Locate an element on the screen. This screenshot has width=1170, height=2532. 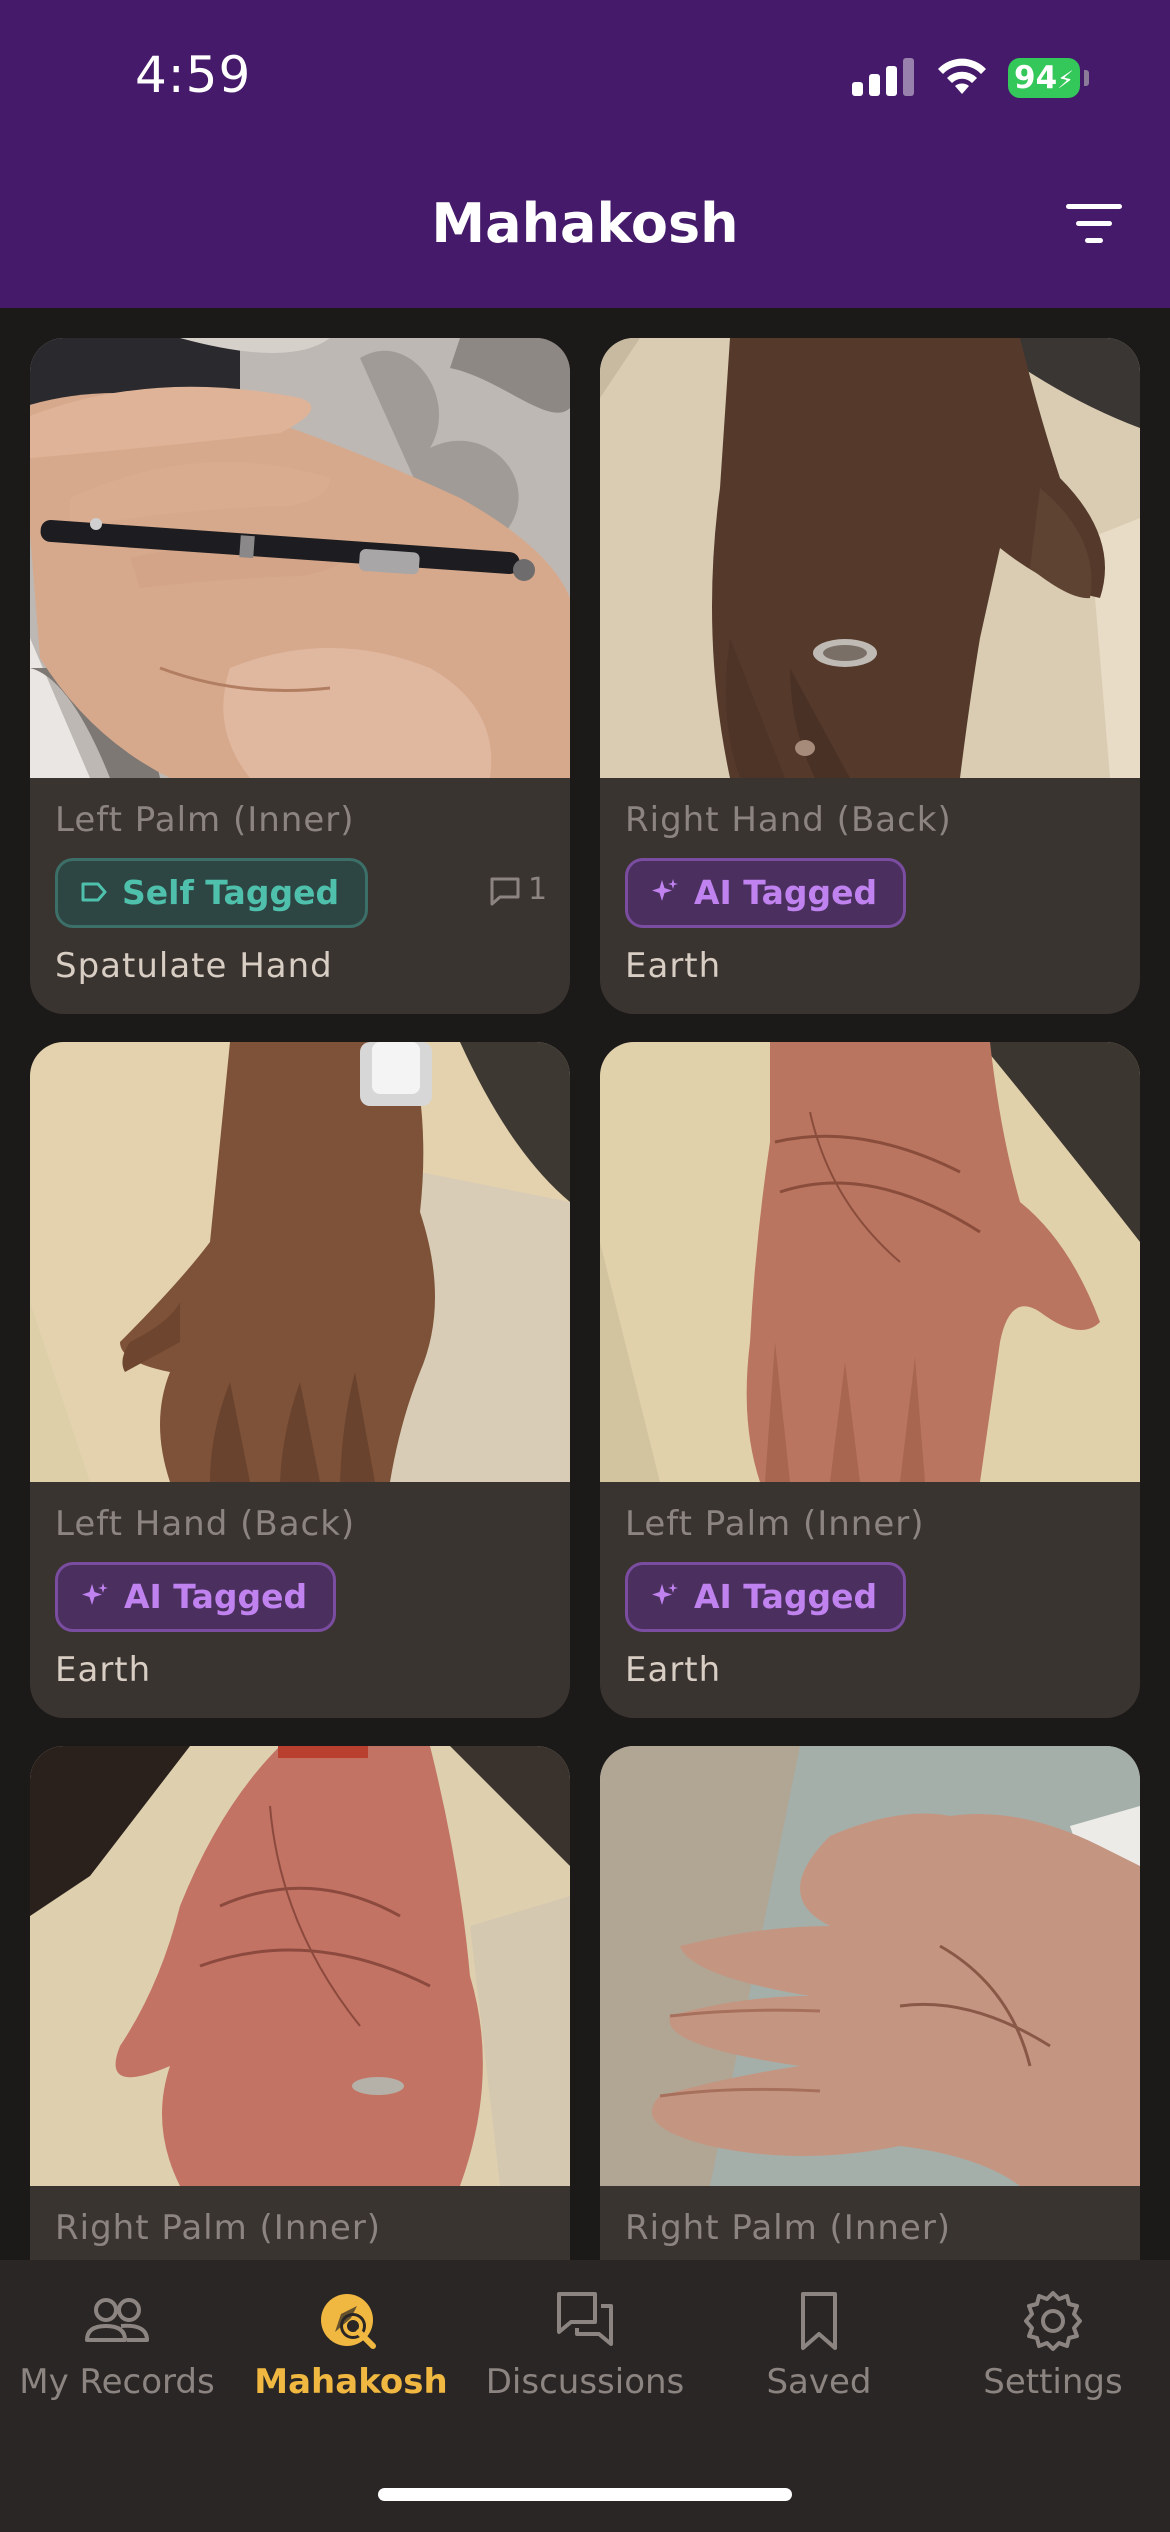
status-time: 4:59 is located at coordinates (193, 75).